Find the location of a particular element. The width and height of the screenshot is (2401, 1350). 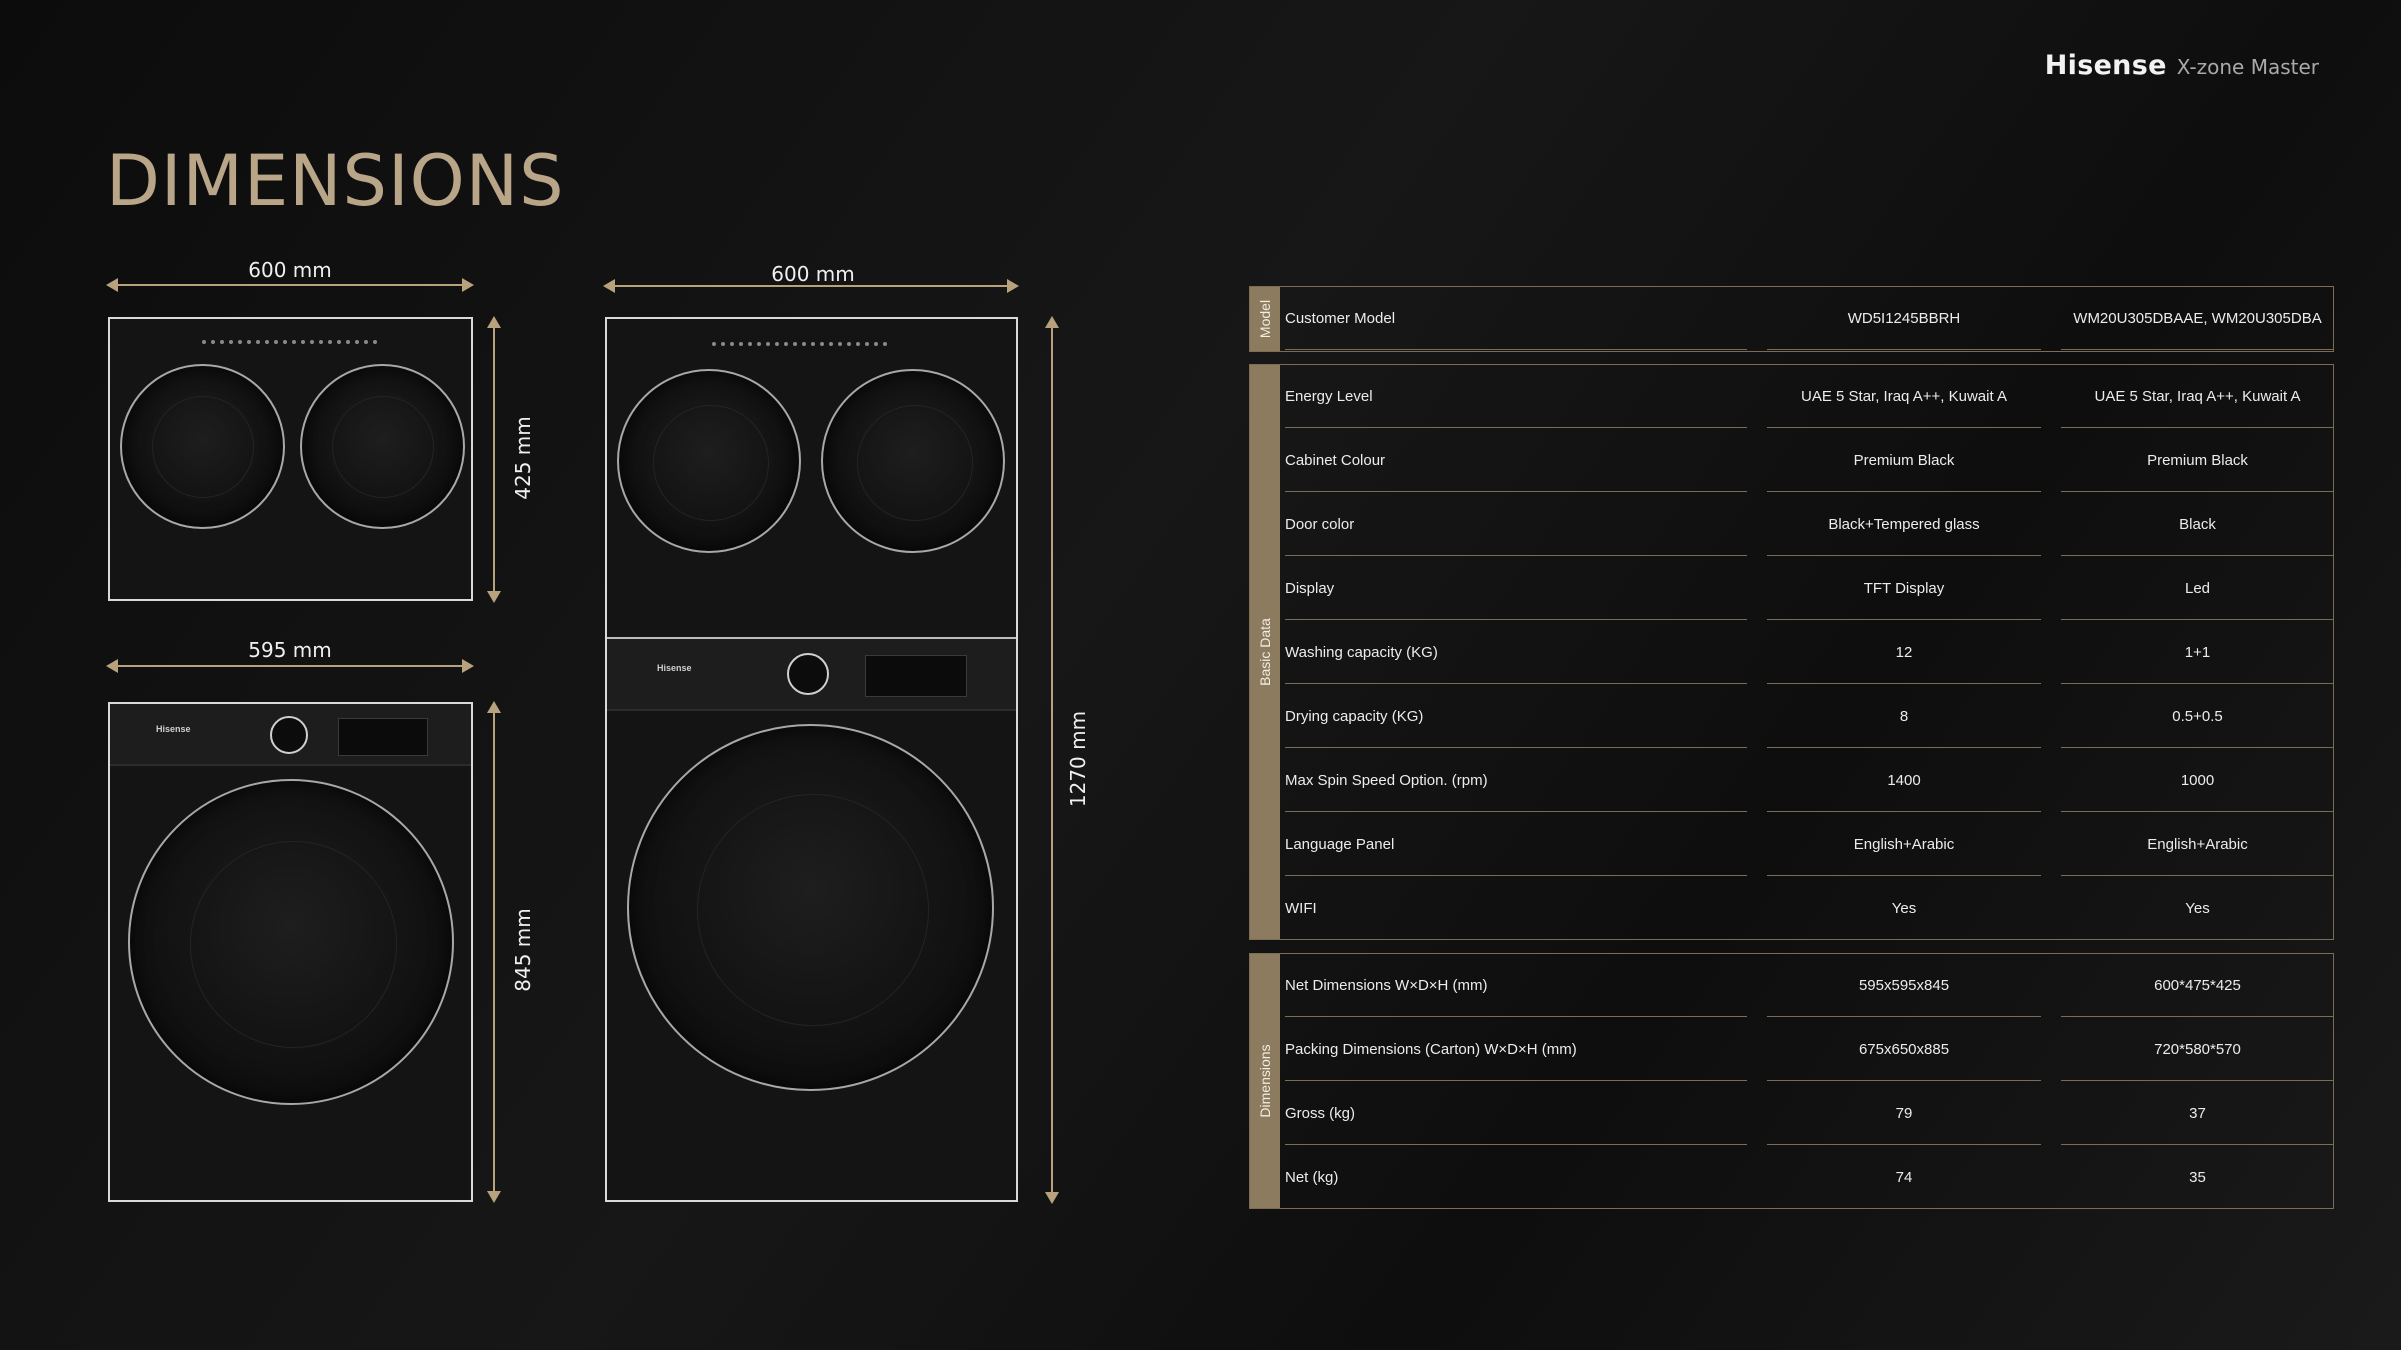

row-value-1: 8 is located at coordinates (1904, 717).